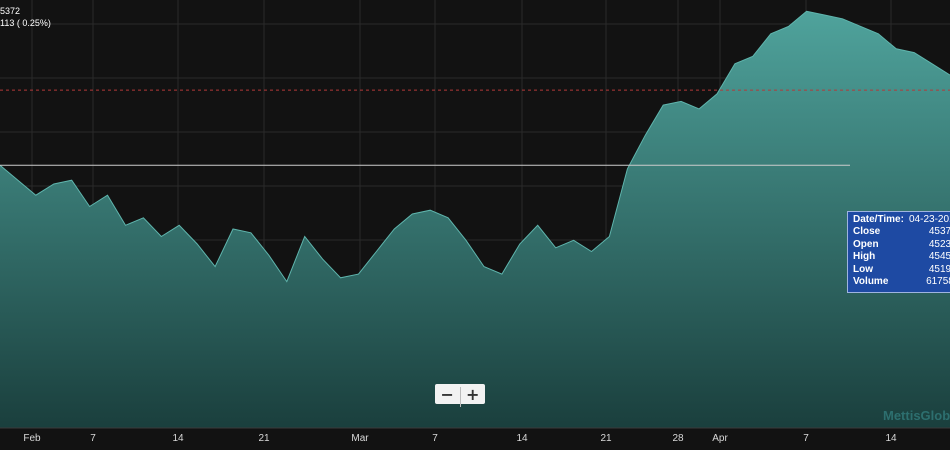 This screenshot has width=950, height=450. Describe the element at coordinates (447, 394) in the screenshot. I see `zoom-out-button: −` at that location.